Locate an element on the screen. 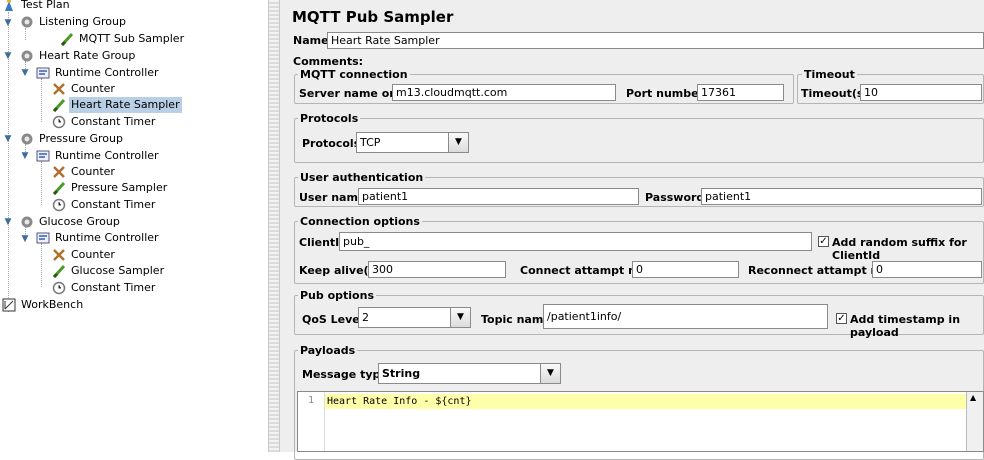 This screenshot has height=460, width=984. server-input: m13.cloudmqtt.com is located at coordinates (504, 92).